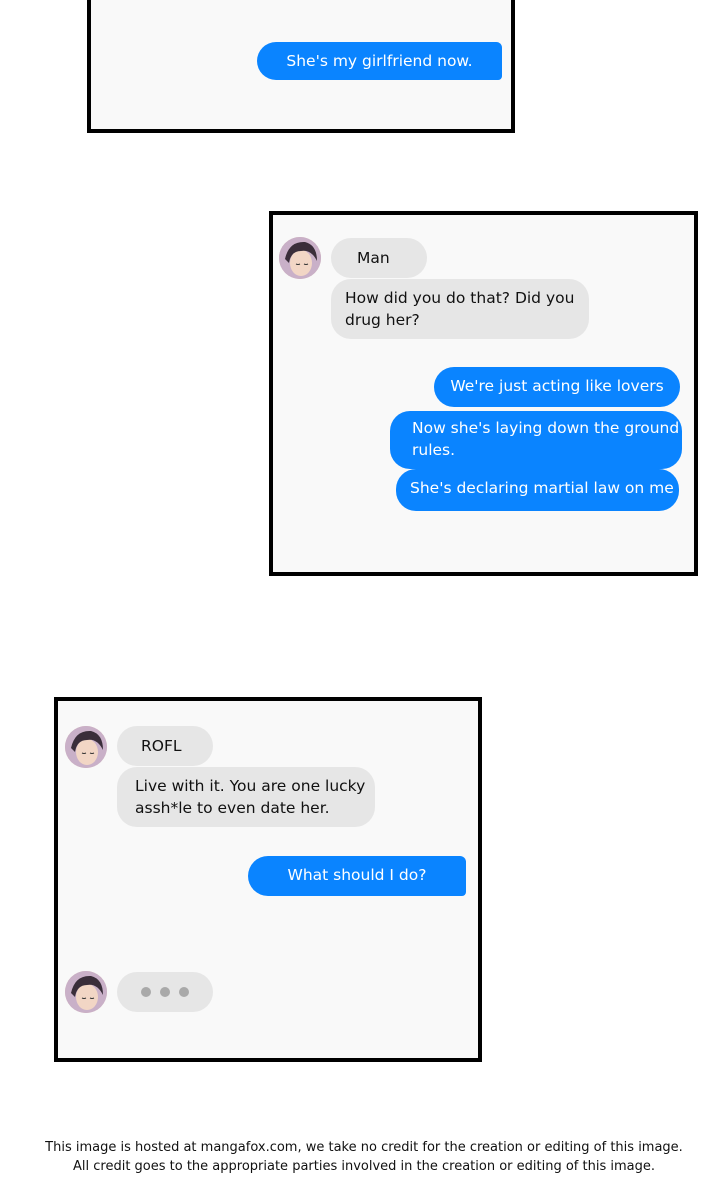 The image size is (728, 1180). Describe the element at coordinates (382, 320) in the screenshot. I see `message-line: drug her?` at that location.